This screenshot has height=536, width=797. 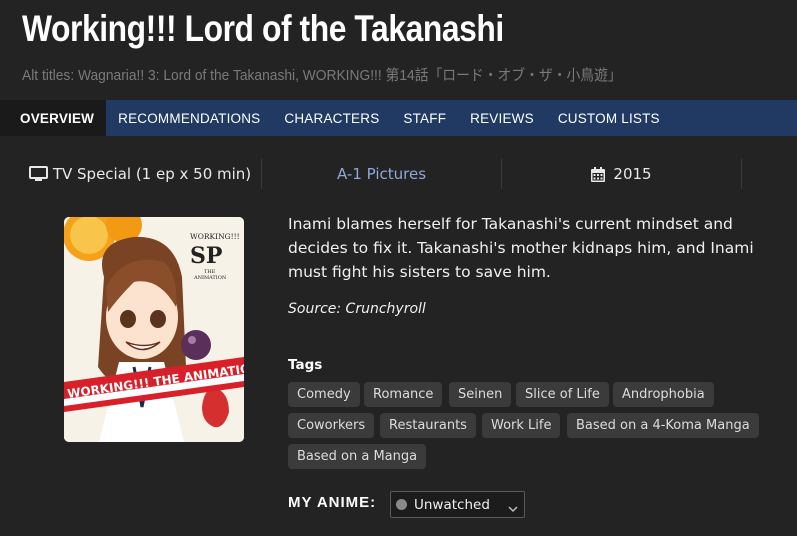 I want to click on media-type-label: TV Special (1 ep x 50 min), so click(x=152, y=174).